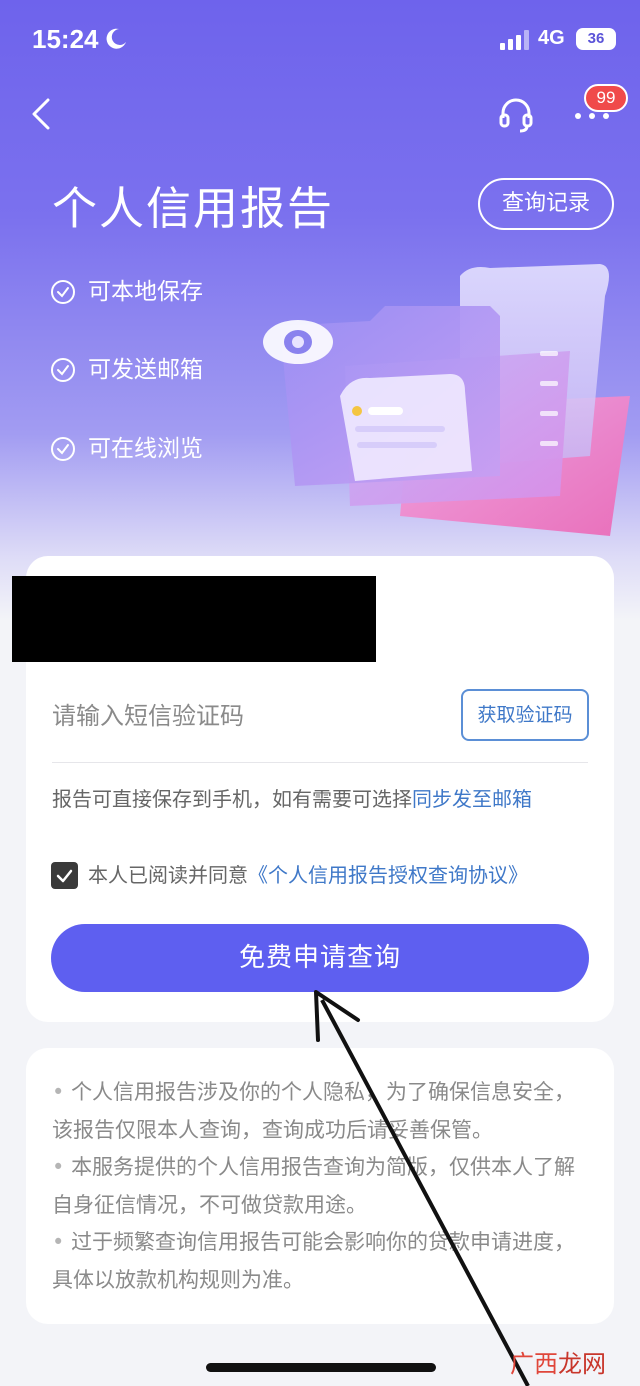 The width and height of the screenshot is (640, 1386). Describe the element at coordinates (320, 762) in the screenshot. I see `divider` at that location.